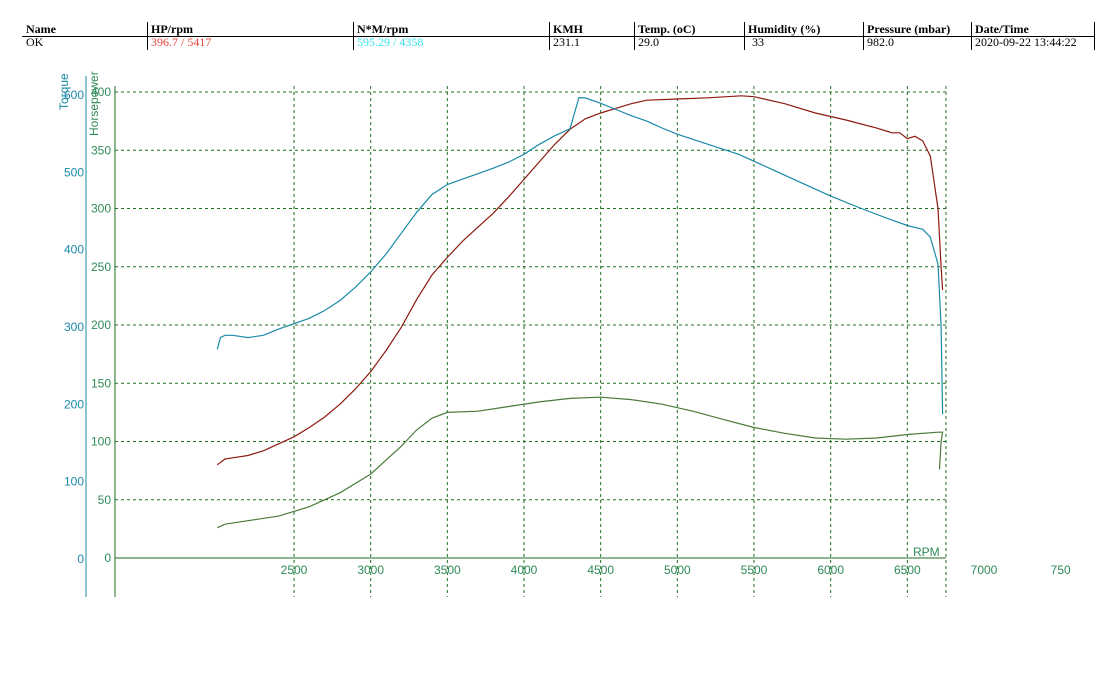  Describe the element at coordinates (677, 570) in the screenshot. I see `x-tick-label: 5000` at that location.